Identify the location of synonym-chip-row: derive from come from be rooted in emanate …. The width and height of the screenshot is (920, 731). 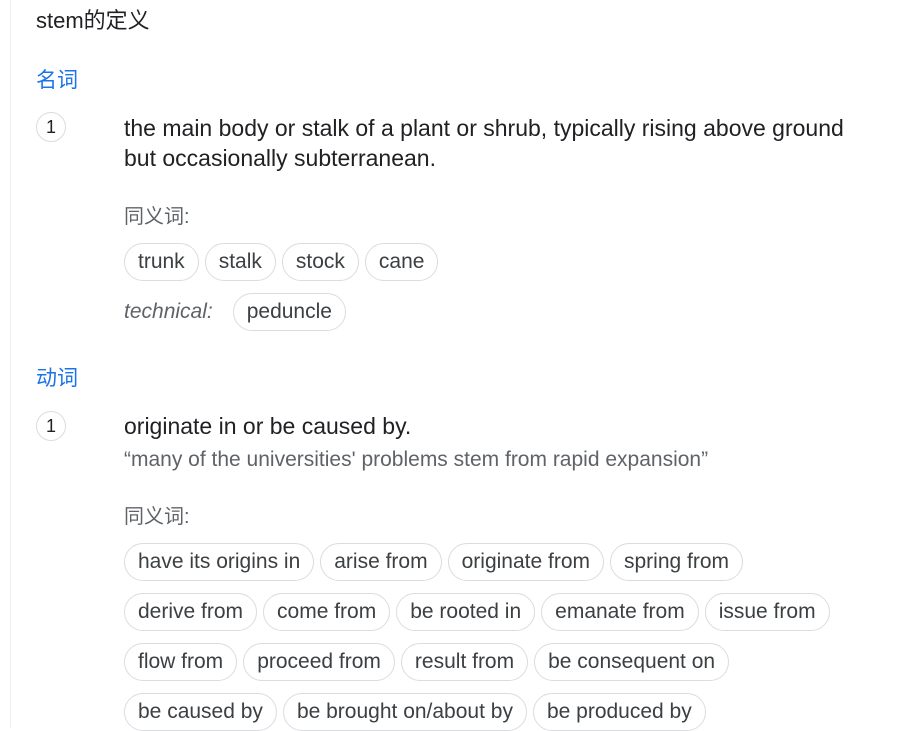
(477, 612).